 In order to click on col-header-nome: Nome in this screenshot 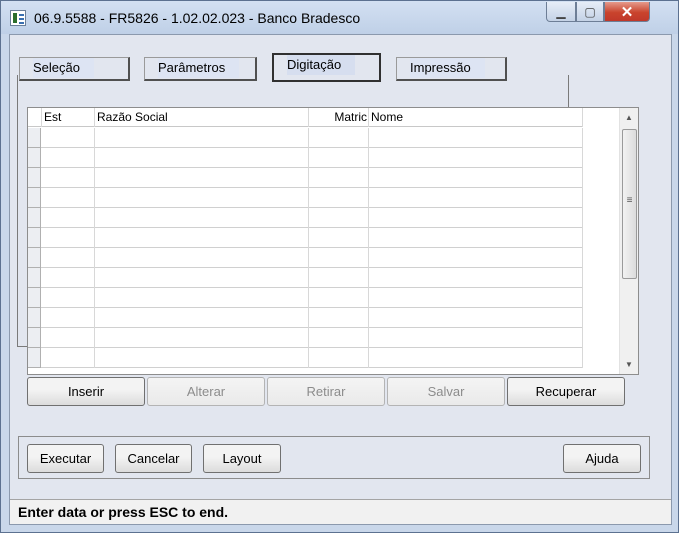, I will do `click(476, 117)`.